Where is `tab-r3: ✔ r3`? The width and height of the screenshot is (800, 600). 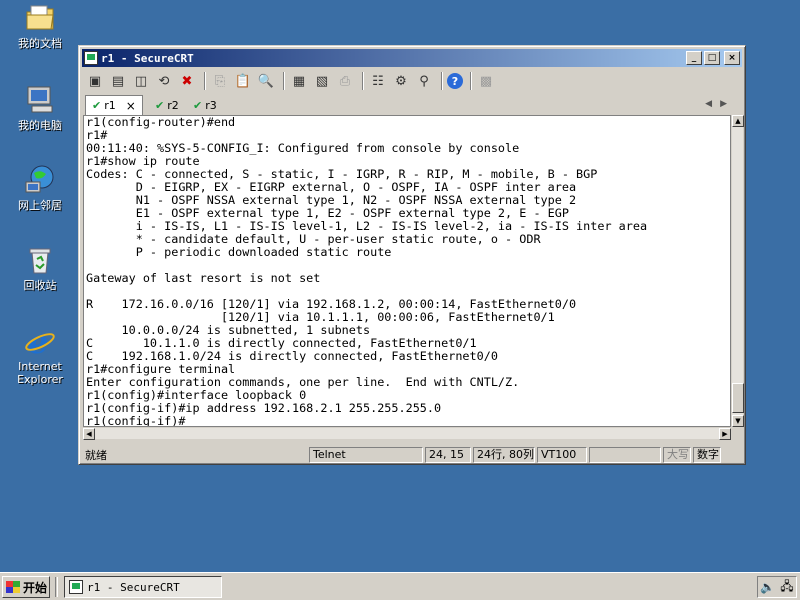
tab-r3: ✔ r3 is located at coordinates (207, 105).